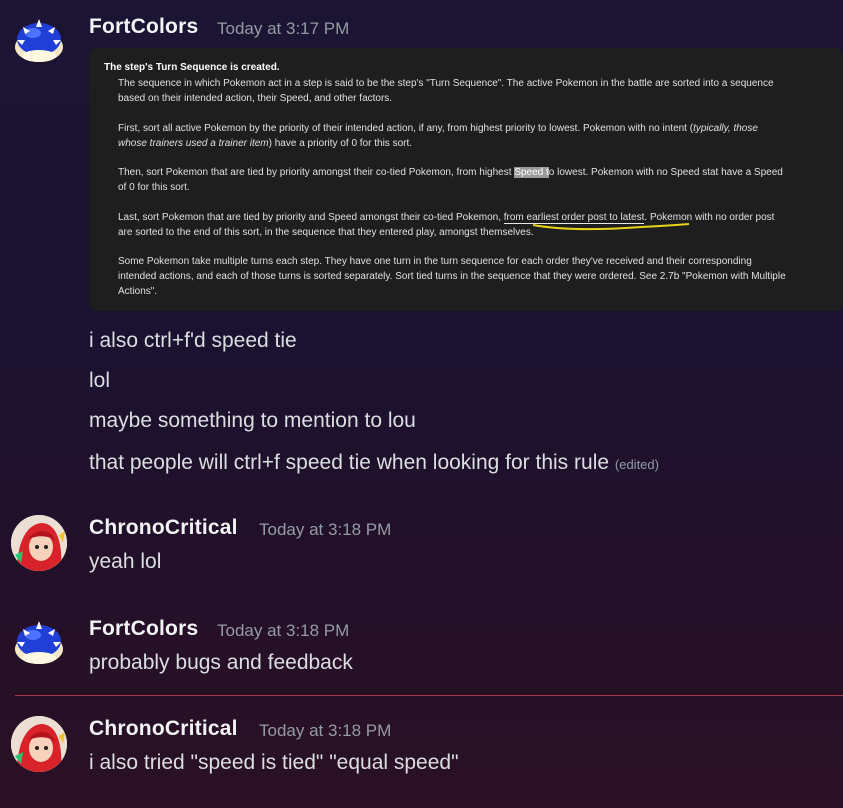  I want to click on message-text: lol, so click(100, 380).